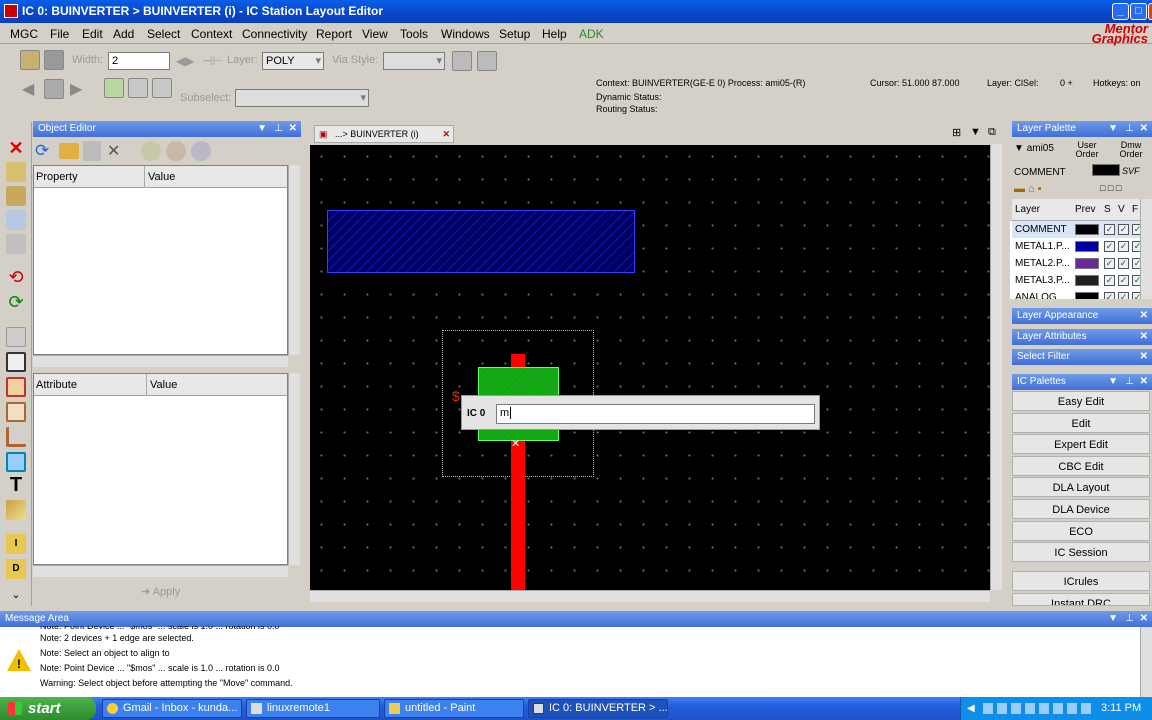 The image size is (1152, 720). Describe the element at coordinates (138, 88) in the screenshot. I see `add-select-icon` at that location.